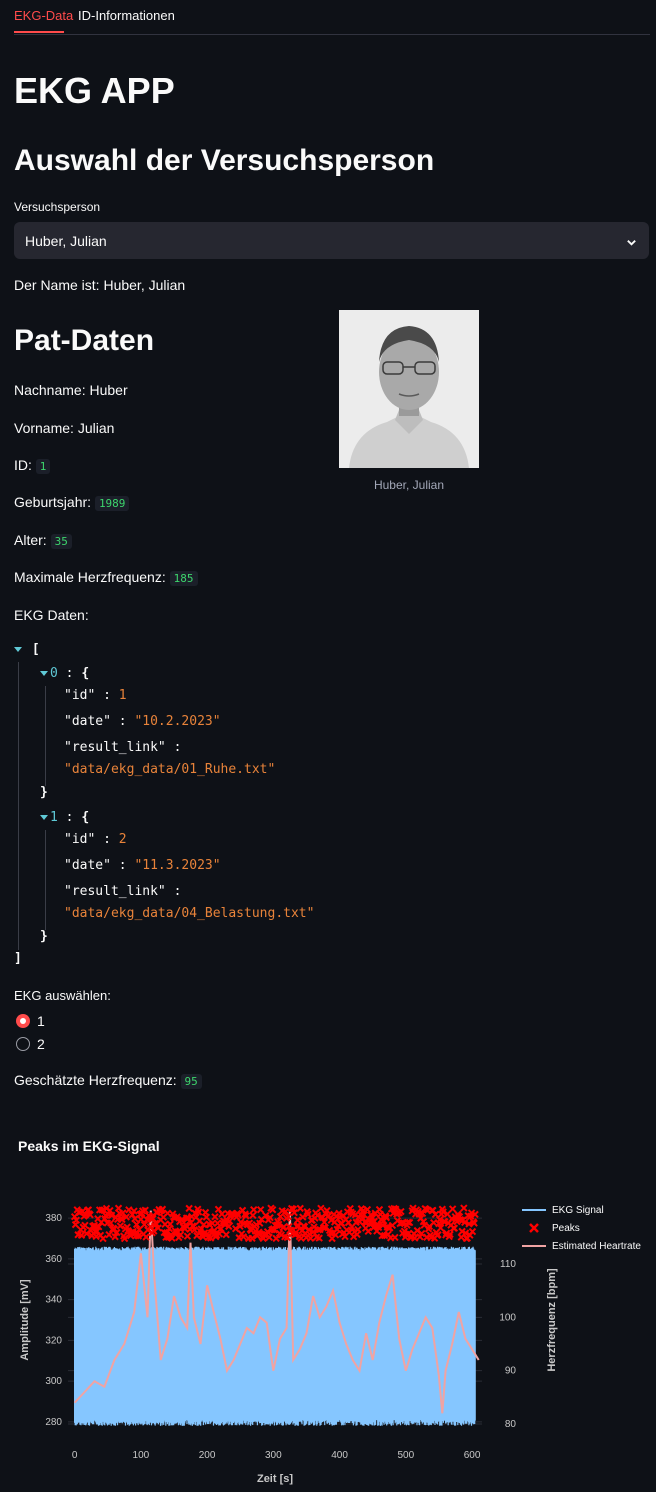 This screenshot has width=656, height=1492. Describe the element at coordinates (61, 541) in the screenshot. I see `age-value: 35` at that location.